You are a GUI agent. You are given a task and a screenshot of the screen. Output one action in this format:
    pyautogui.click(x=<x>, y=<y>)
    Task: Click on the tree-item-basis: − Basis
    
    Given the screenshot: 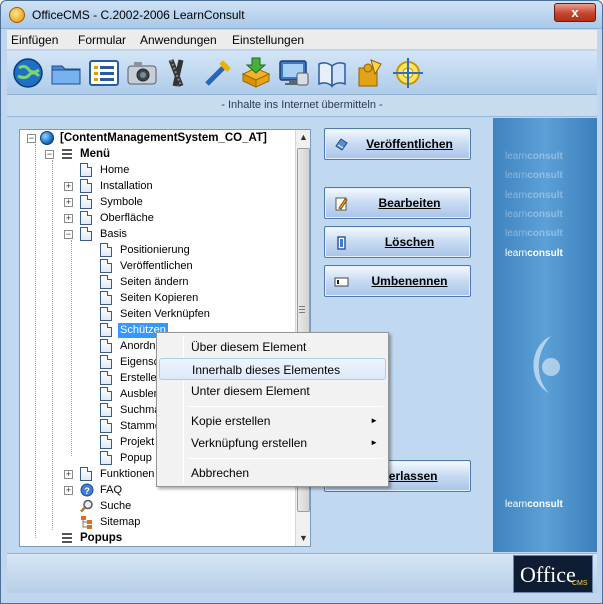 What is the action you would take?
    pyautogui.click(x=124, y=235)
    